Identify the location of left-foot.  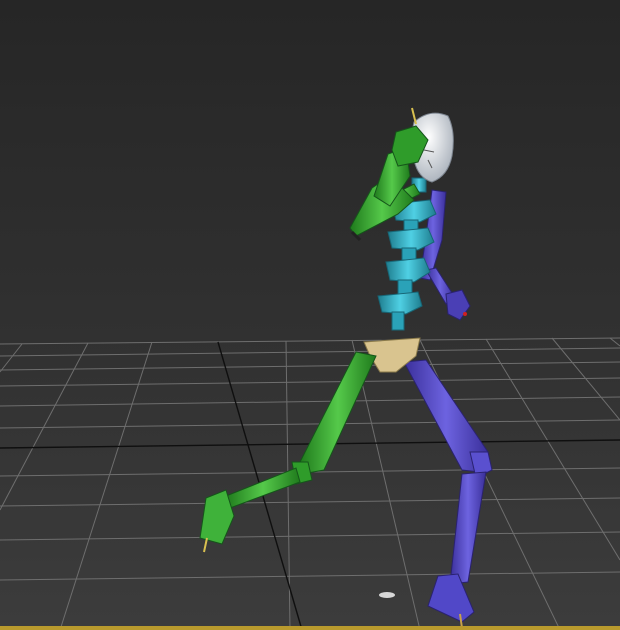
(217, 517).